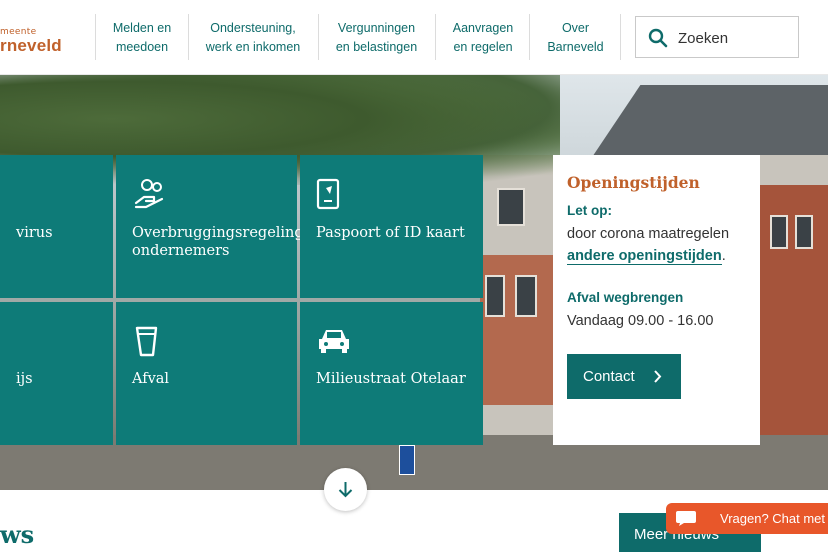 The width and height of the screenshot is (828, 557). What do you see at coordinates (253, 28) in the screenshot?
I see `nav-label-line1: Ondersteuning,` at bounding box center [253, 28].